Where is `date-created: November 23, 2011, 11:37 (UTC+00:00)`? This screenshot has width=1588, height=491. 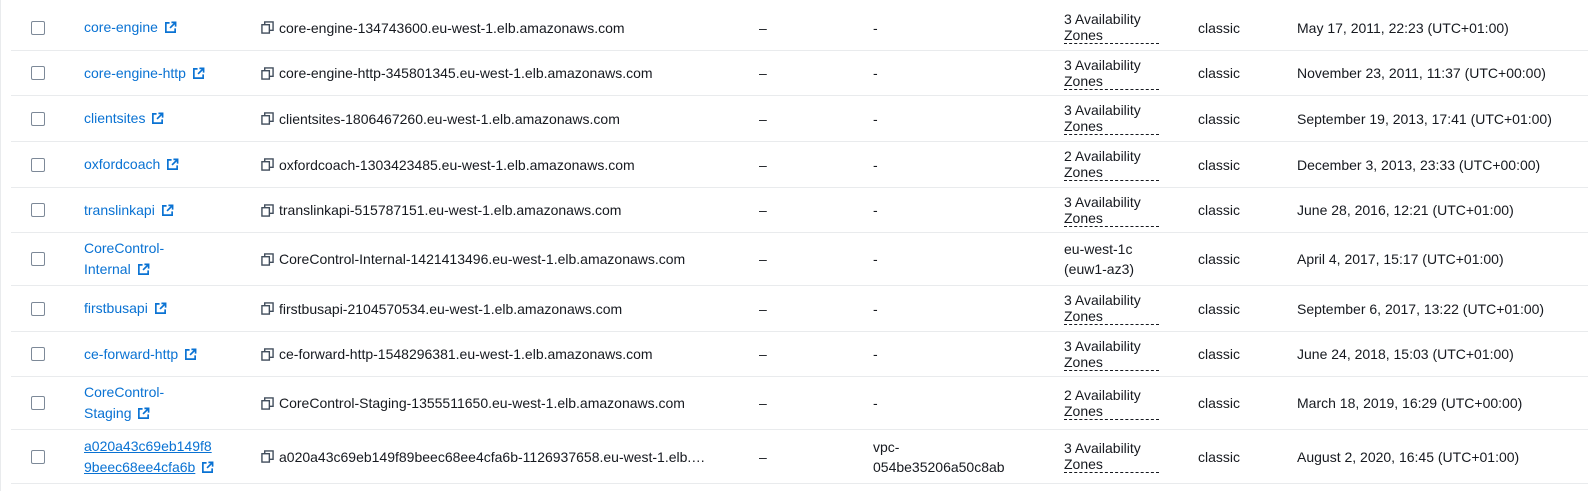 date-created: November 23, 2011, 11:37 (UTC+00:00) is located at coordinates (1421, 73).